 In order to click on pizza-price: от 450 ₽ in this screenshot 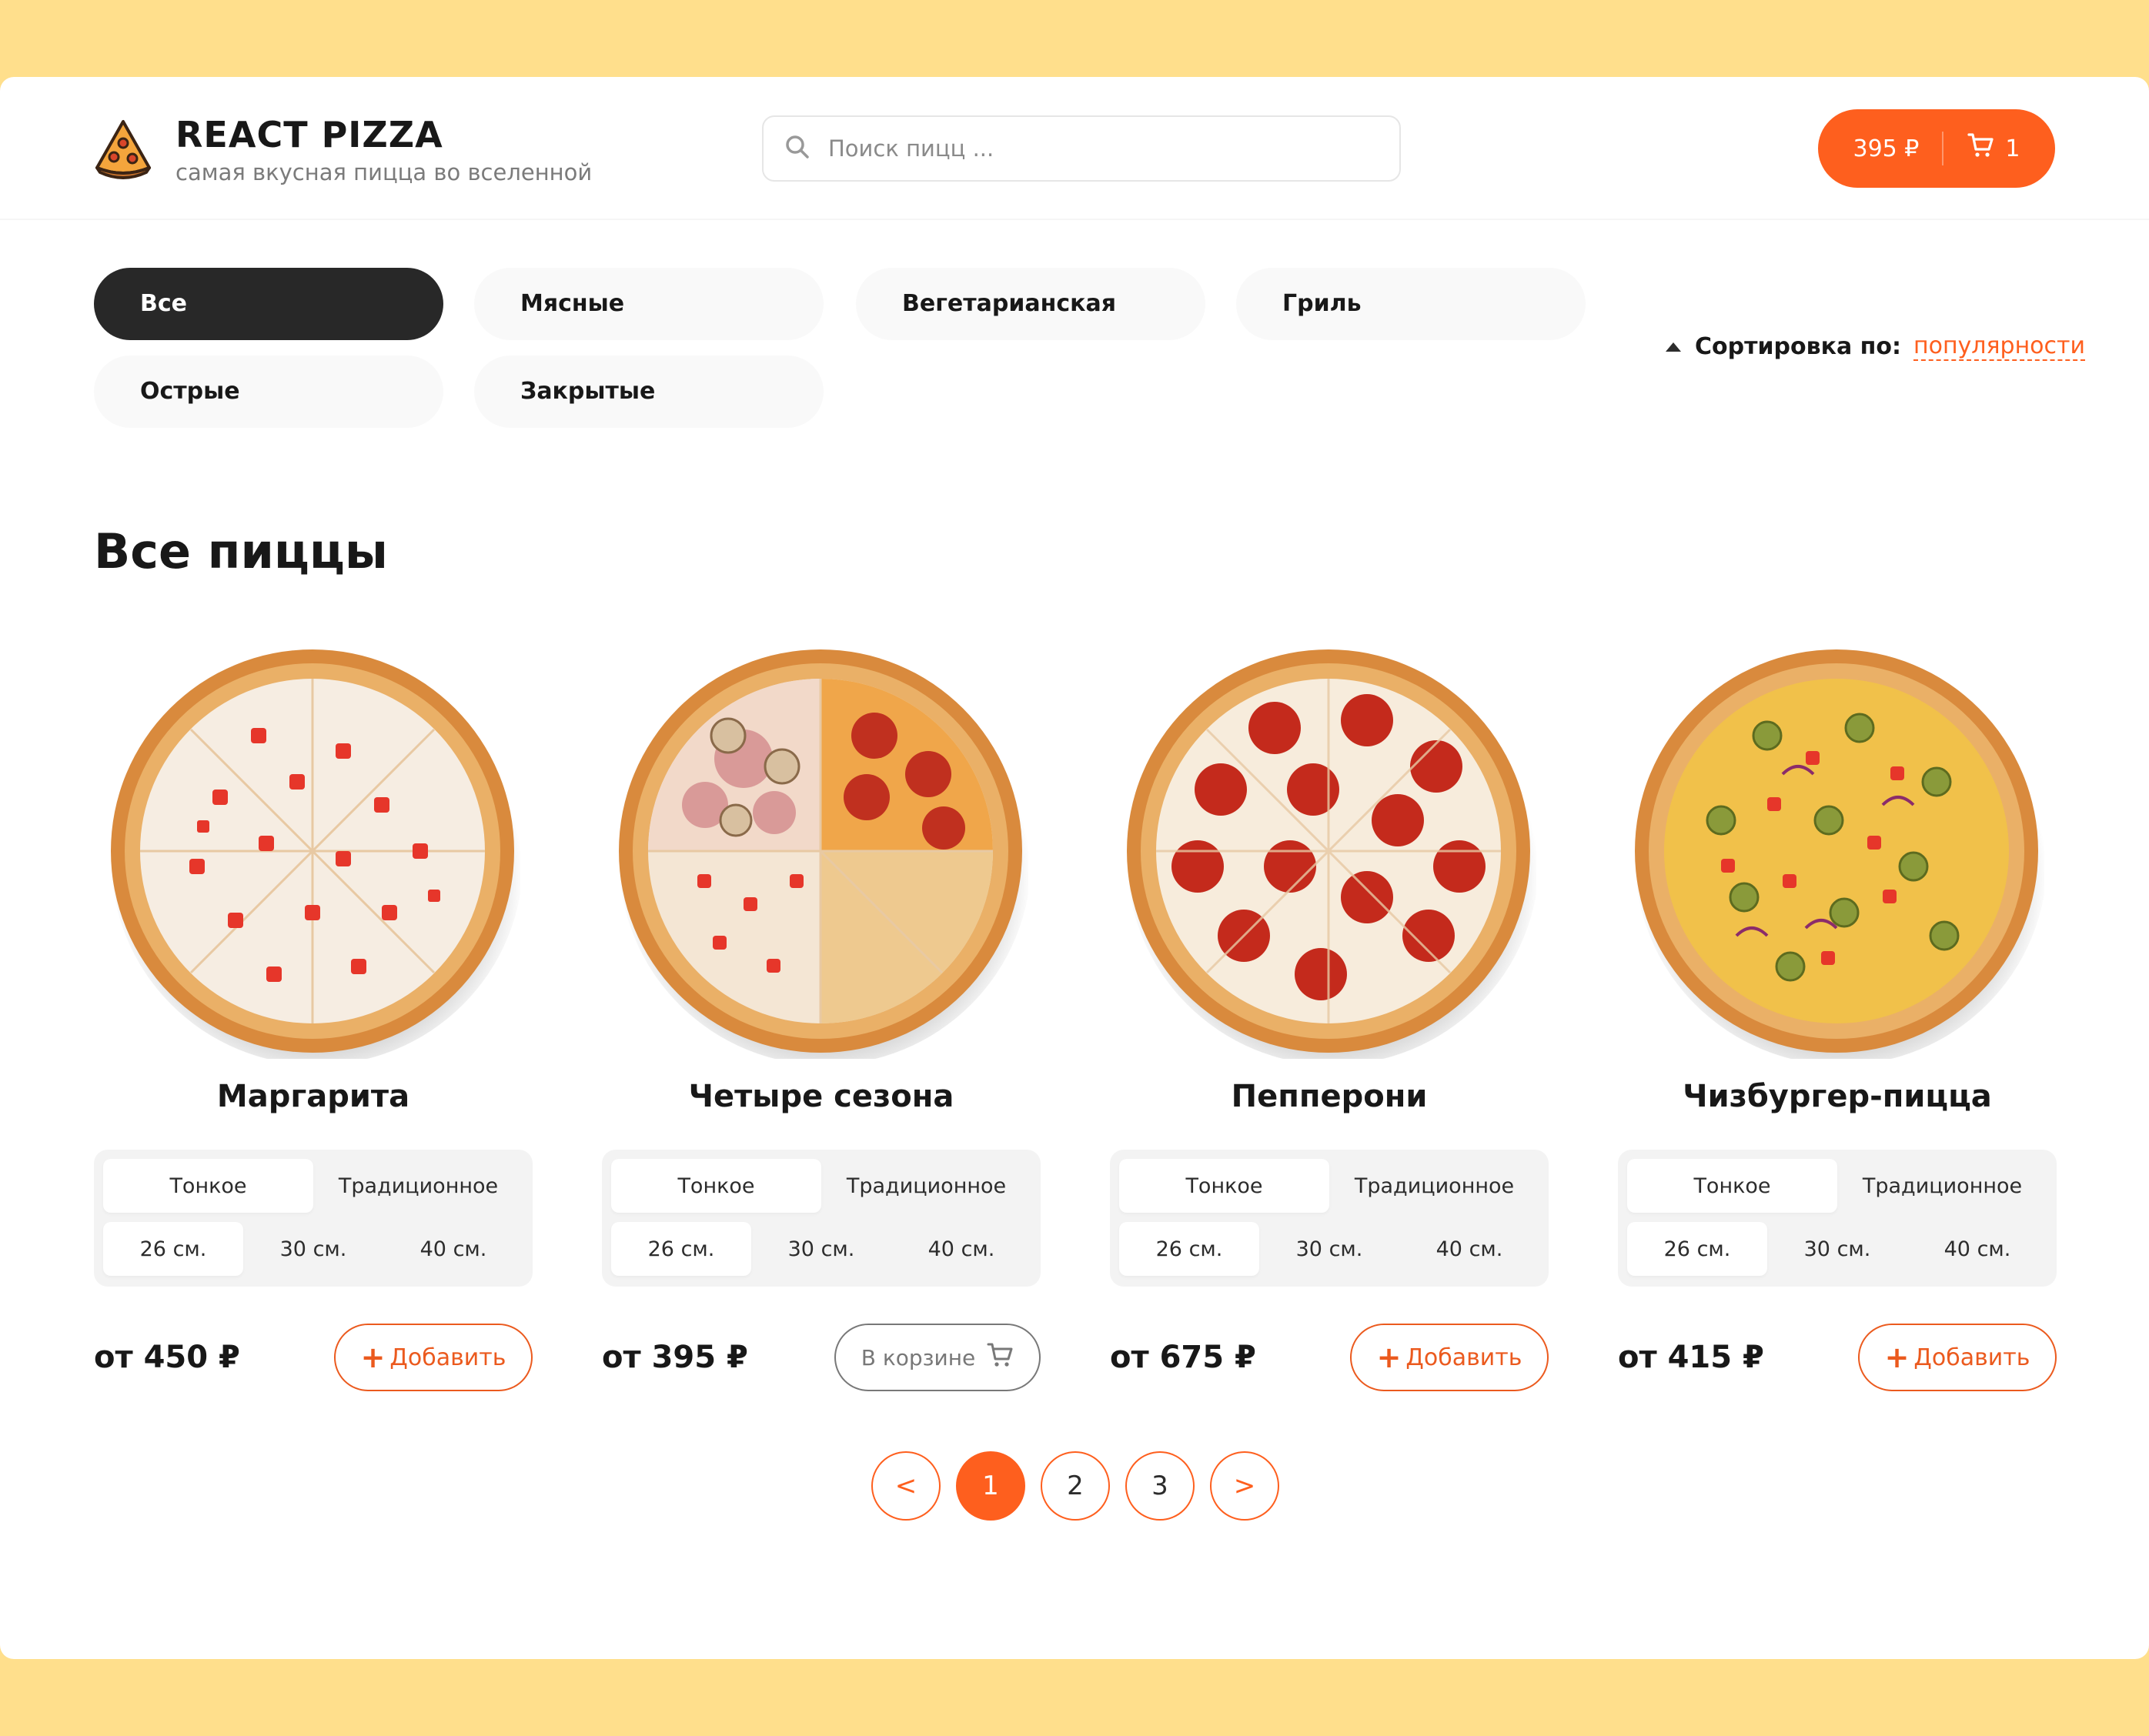, I will do `click(167, 1357)`.